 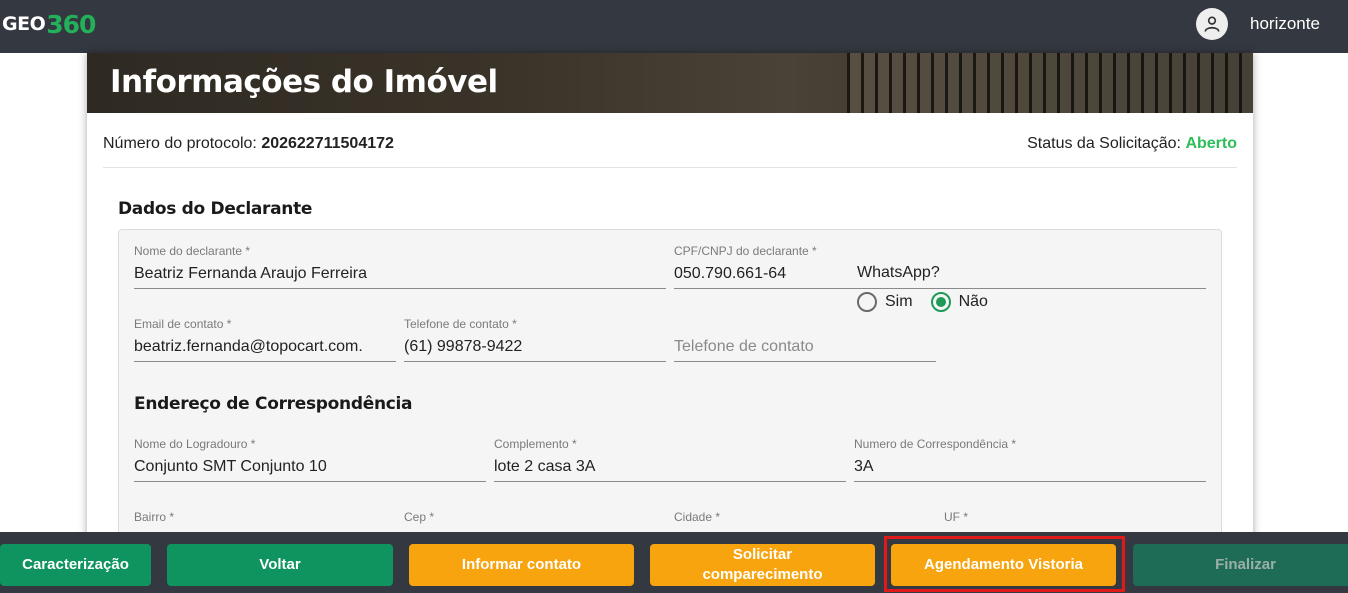 What do you see at coordinates (898, 272) in the screenshot?
I see `whatsapp-label: WhatsApp?` at bounding box center [898, 272].